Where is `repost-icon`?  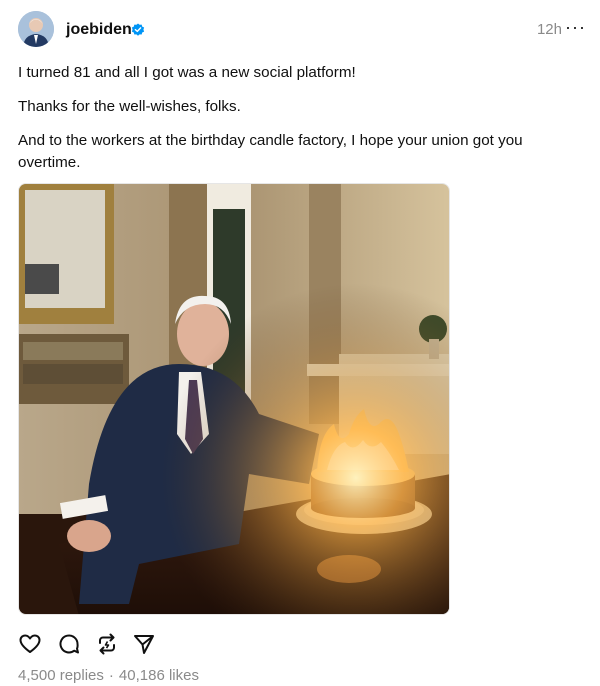 repost-icon is located at coordinates (107, 644).